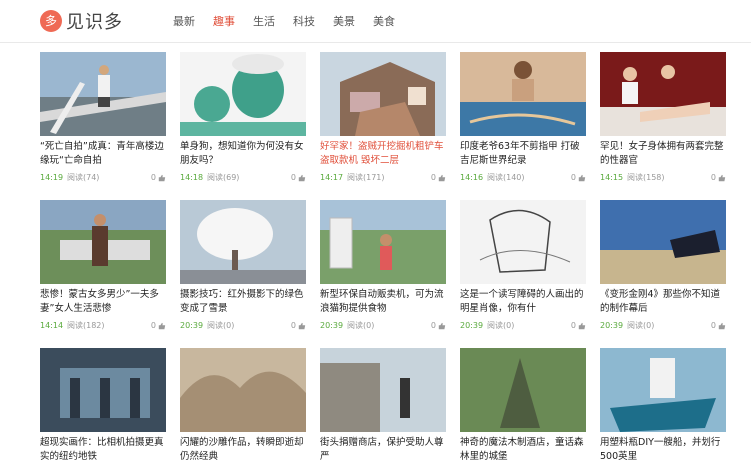 The image size is (751, 464). I want to click on article-card: 印度老爷63年不剪指甲 打破吉尼斯世界纪录, so click(523, 110).